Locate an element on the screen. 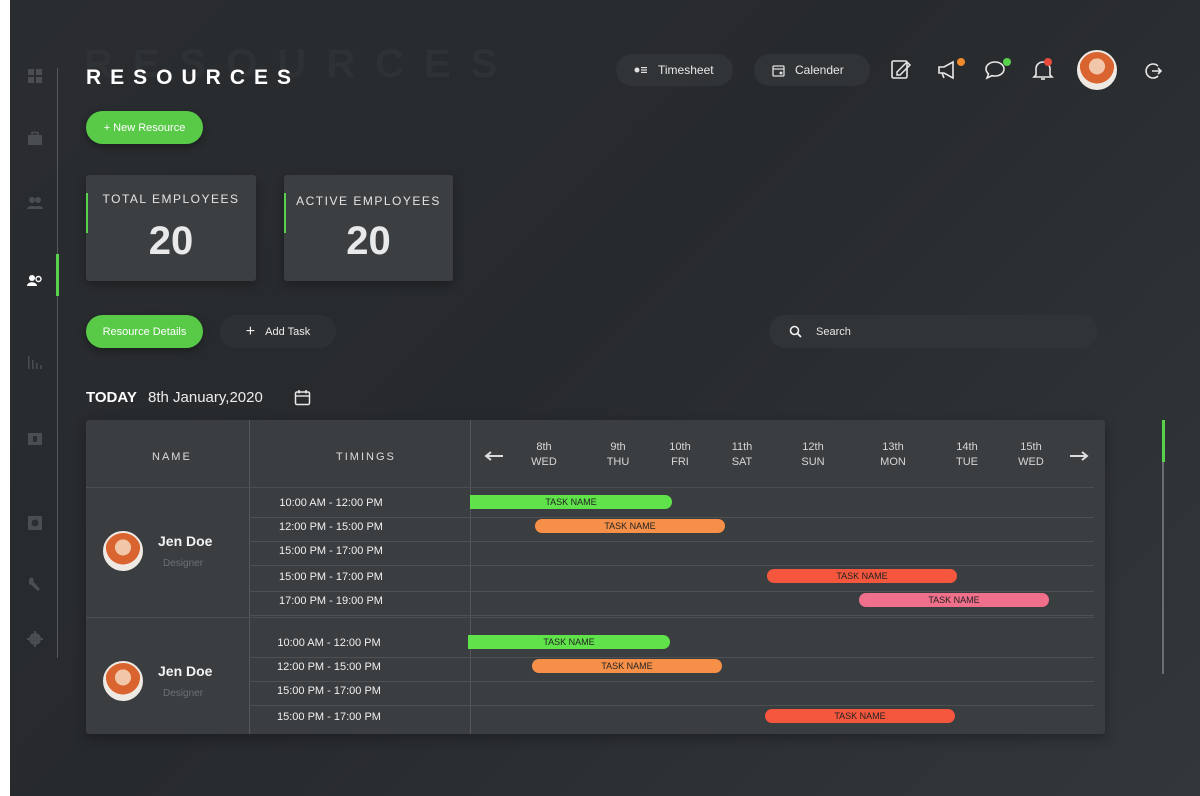  day-header-2: 10th FRI is located at coordinates (680, 455).